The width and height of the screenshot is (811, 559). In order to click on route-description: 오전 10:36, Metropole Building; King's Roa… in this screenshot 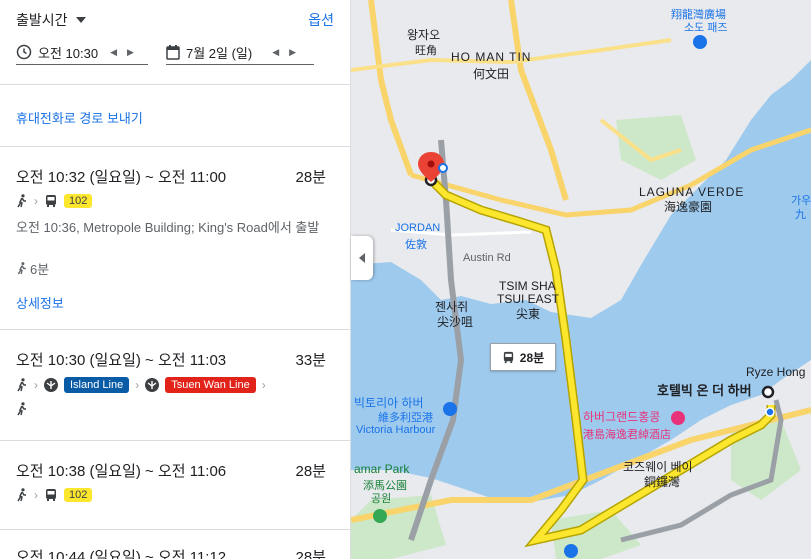, I will do `click(168, 227)`.